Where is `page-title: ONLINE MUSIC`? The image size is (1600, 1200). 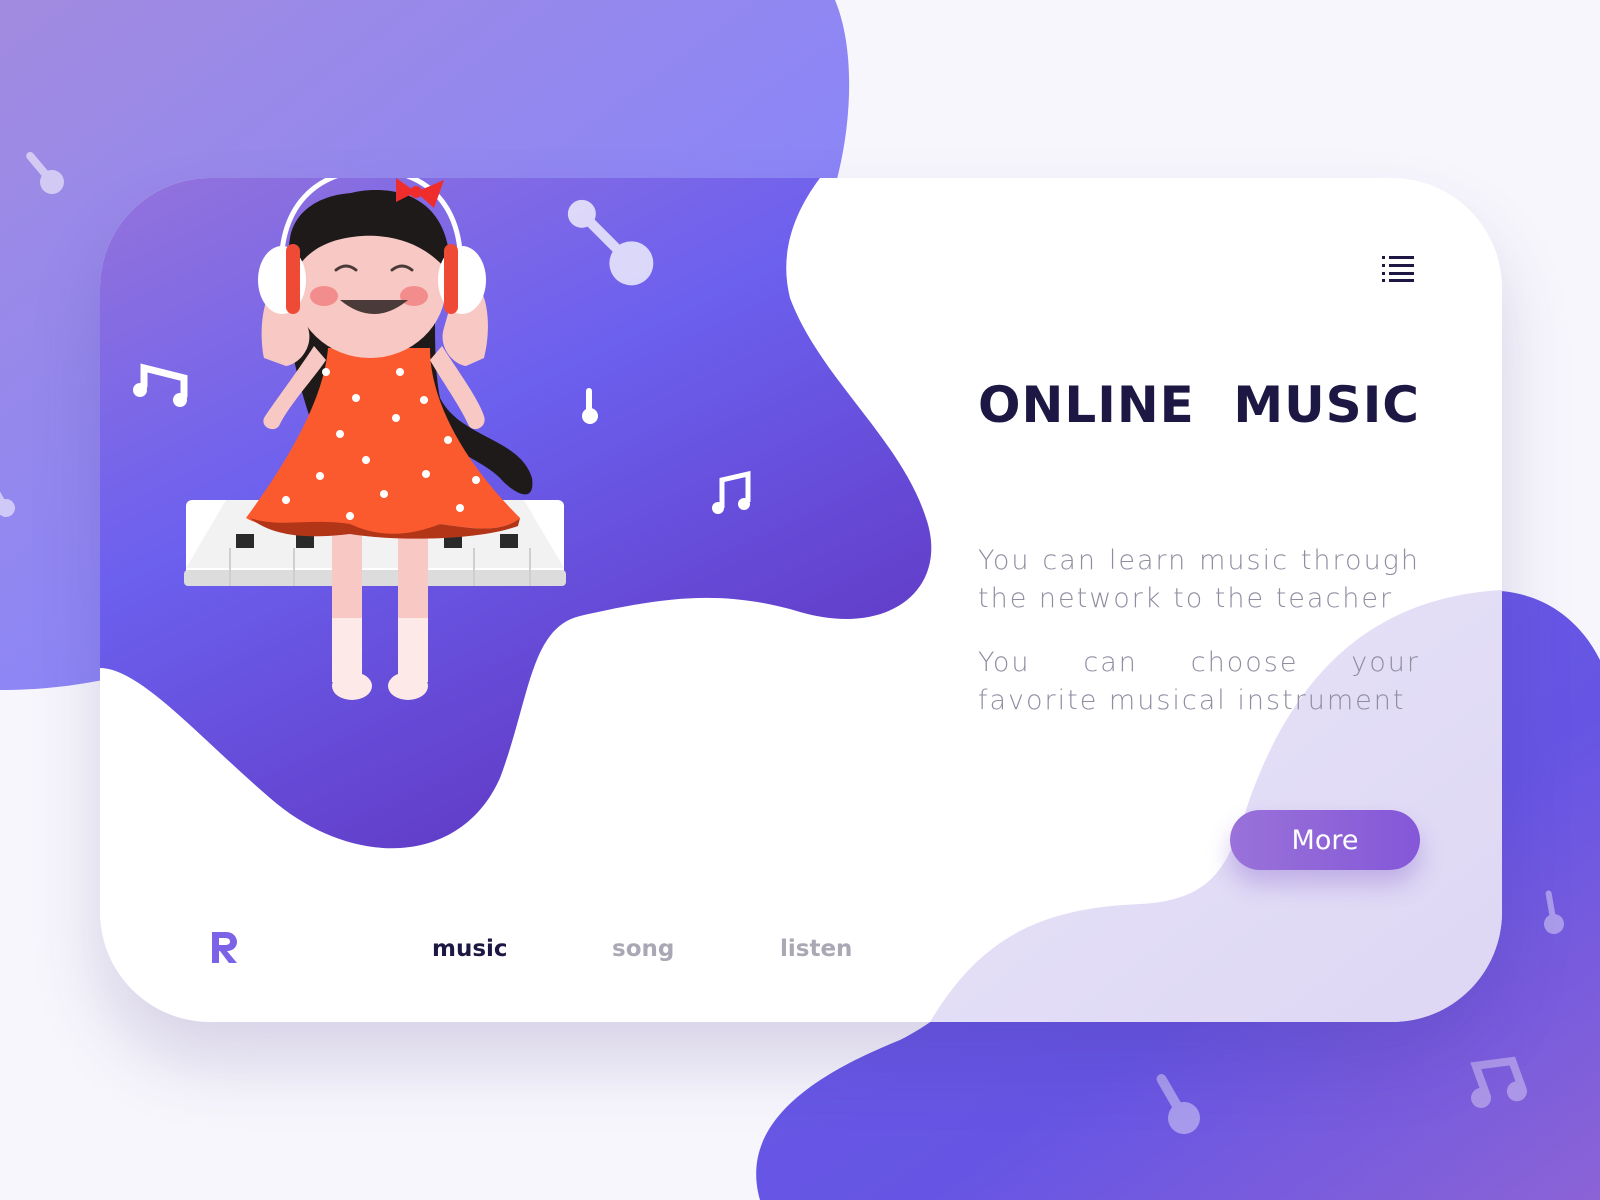
page-title: ONLINE MUSIC is located at coordinates (1199, 405).